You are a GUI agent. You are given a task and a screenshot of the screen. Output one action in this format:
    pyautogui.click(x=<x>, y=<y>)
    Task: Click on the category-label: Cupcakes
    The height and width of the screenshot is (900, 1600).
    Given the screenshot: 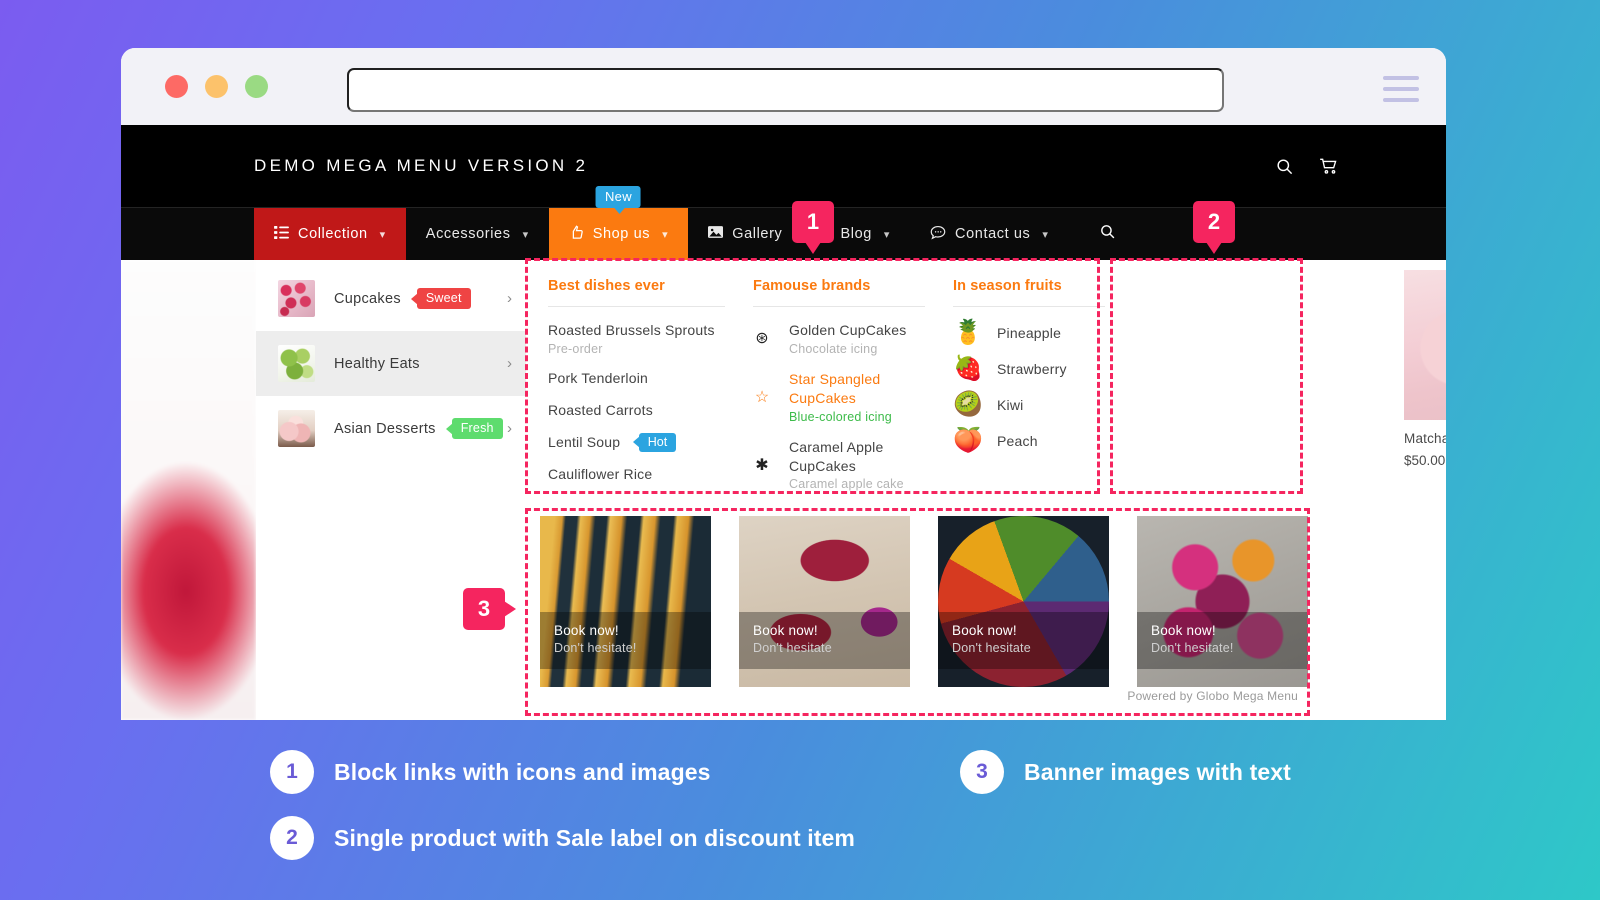 What is the action you would take?
    pyautogui.click(x=367, y=298)
    